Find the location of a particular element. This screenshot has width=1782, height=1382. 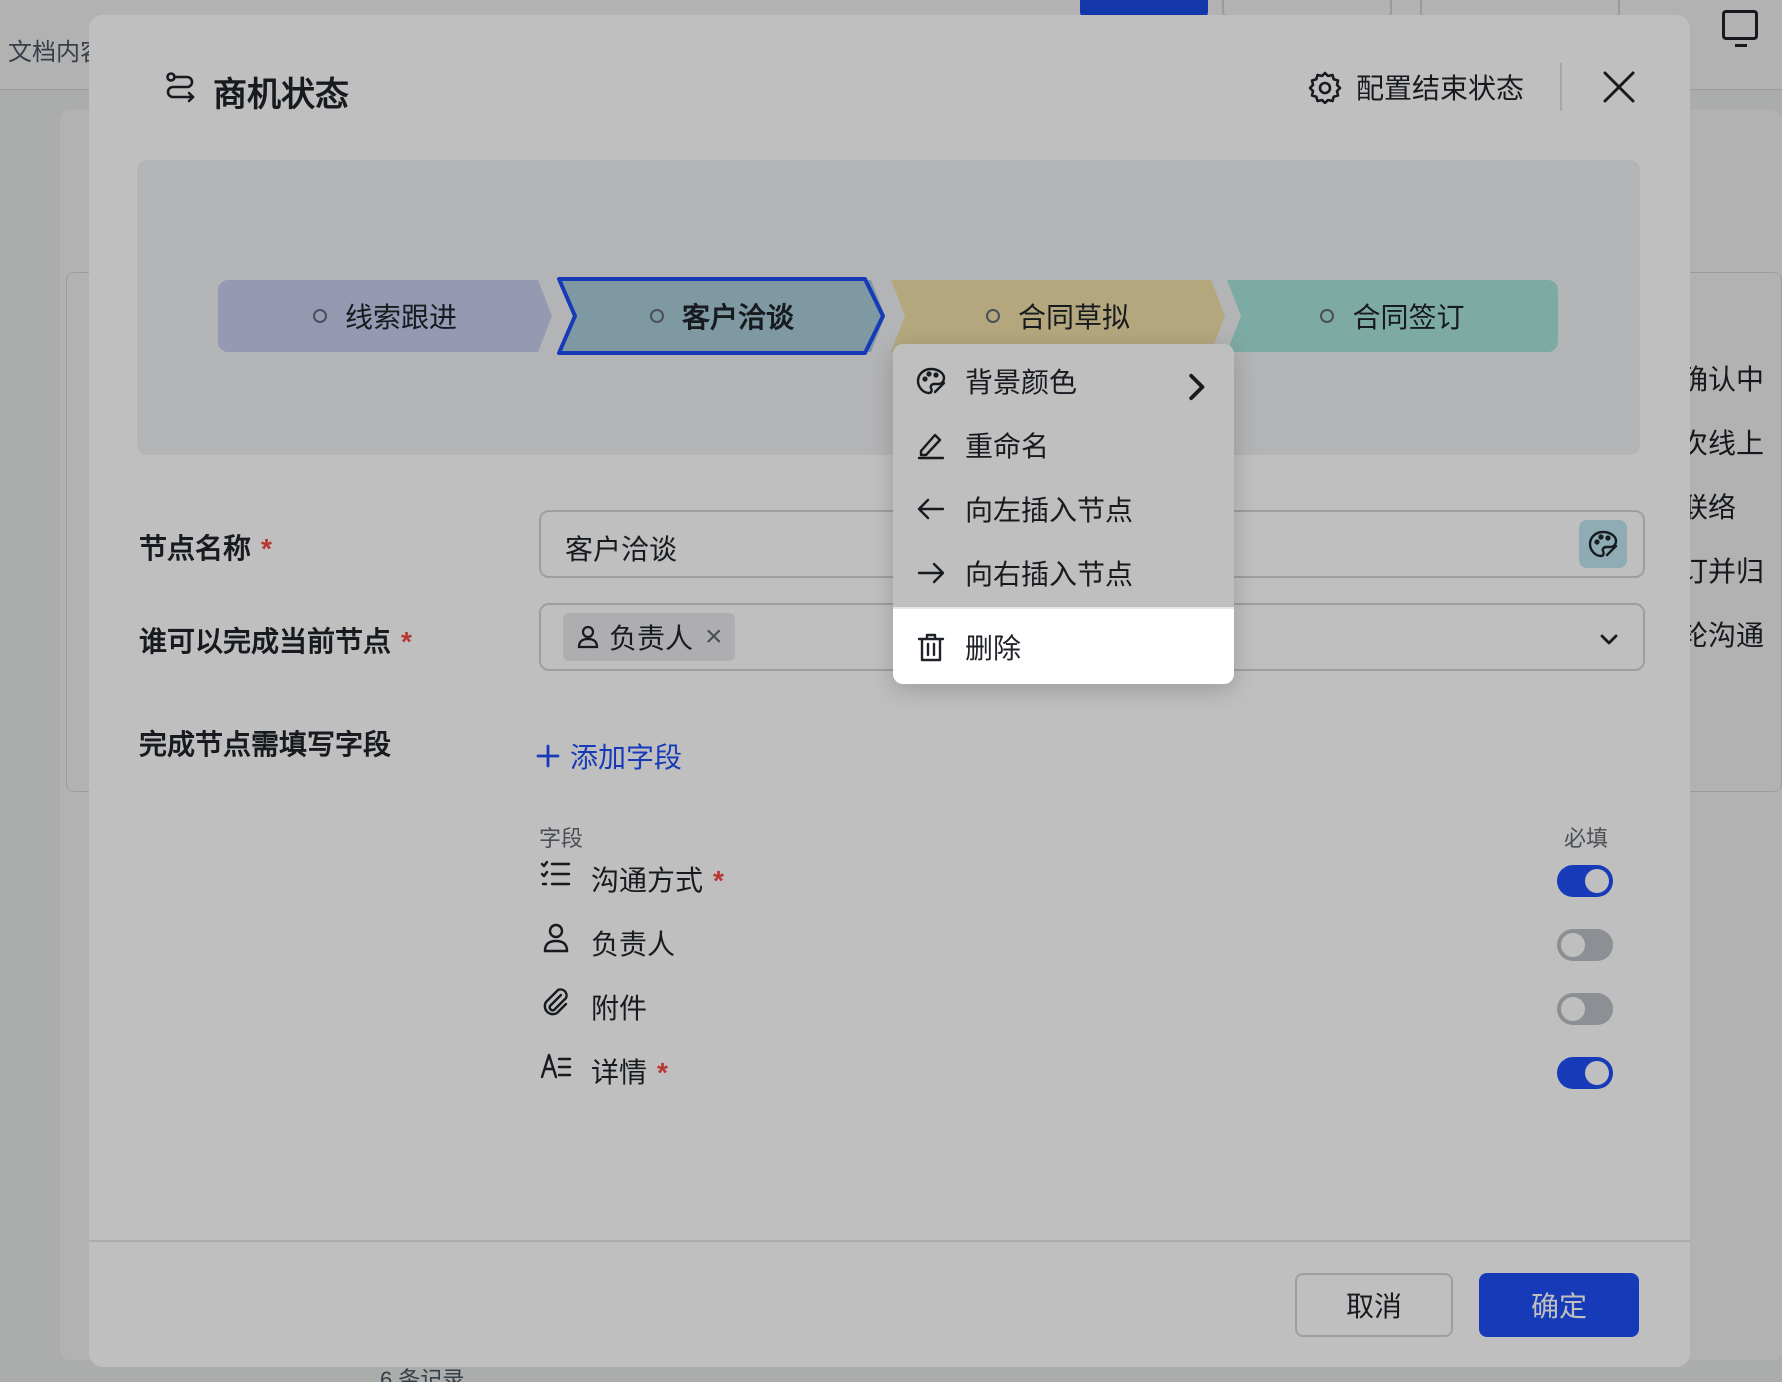

selected-stage-outline is located at coordinates (721, 316).